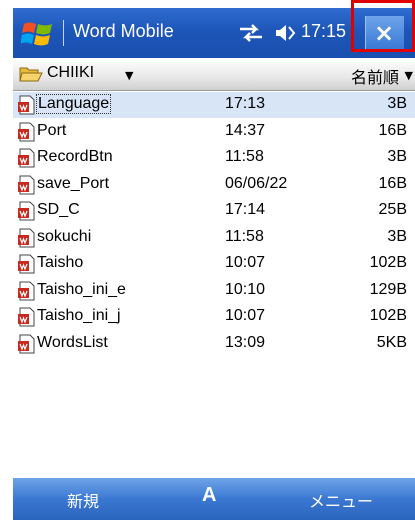 Image resolution: width=415 pixels, height=520 pixels. I want to click on file-row: Taisho 10:07 102B, so click(214, 264).